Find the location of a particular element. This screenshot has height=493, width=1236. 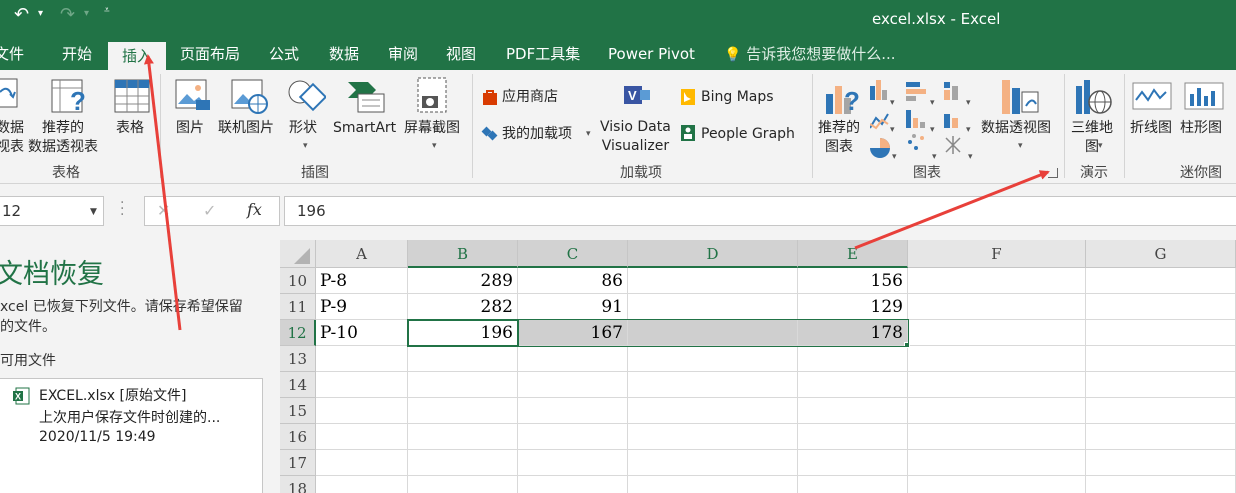

undo-icon: ↶ is located at coordinates (21, 14).